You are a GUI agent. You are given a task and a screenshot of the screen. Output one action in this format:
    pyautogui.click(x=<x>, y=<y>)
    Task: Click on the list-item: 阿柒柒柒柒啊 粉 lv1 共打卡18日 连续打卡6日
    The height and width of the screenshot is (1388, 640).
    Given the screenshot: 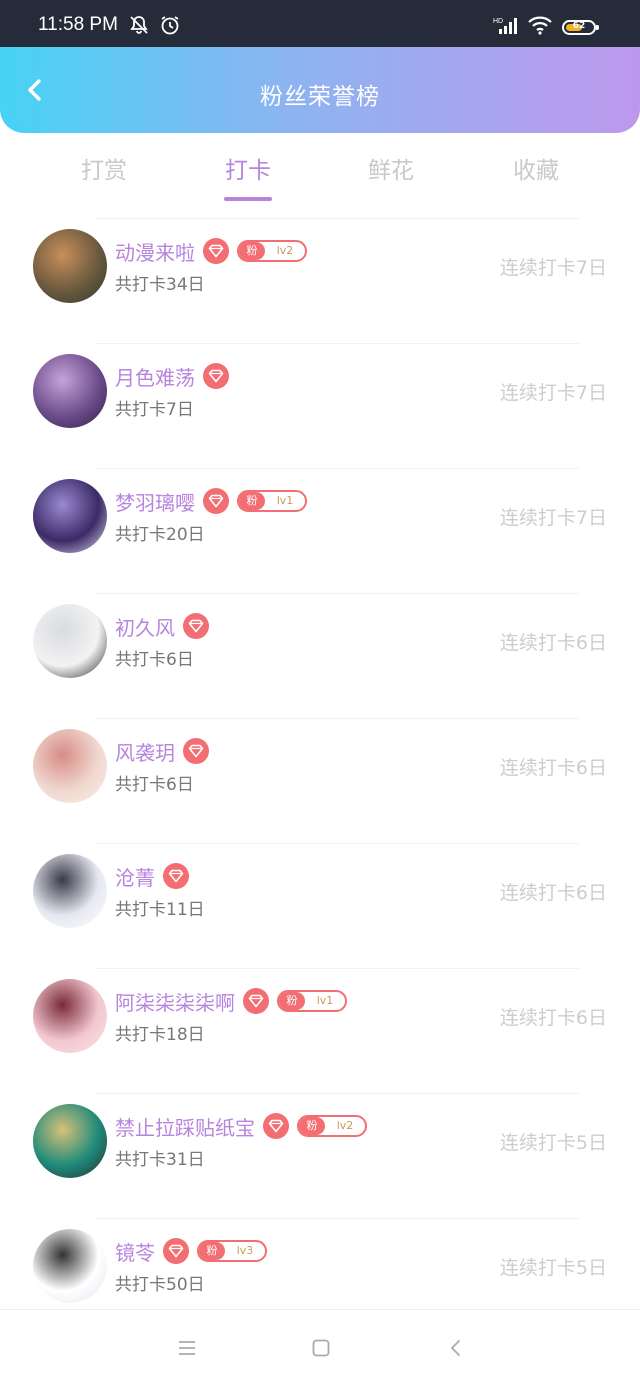 What is the action you would take?
    pyautogui.click(x=320, y=1030)
    